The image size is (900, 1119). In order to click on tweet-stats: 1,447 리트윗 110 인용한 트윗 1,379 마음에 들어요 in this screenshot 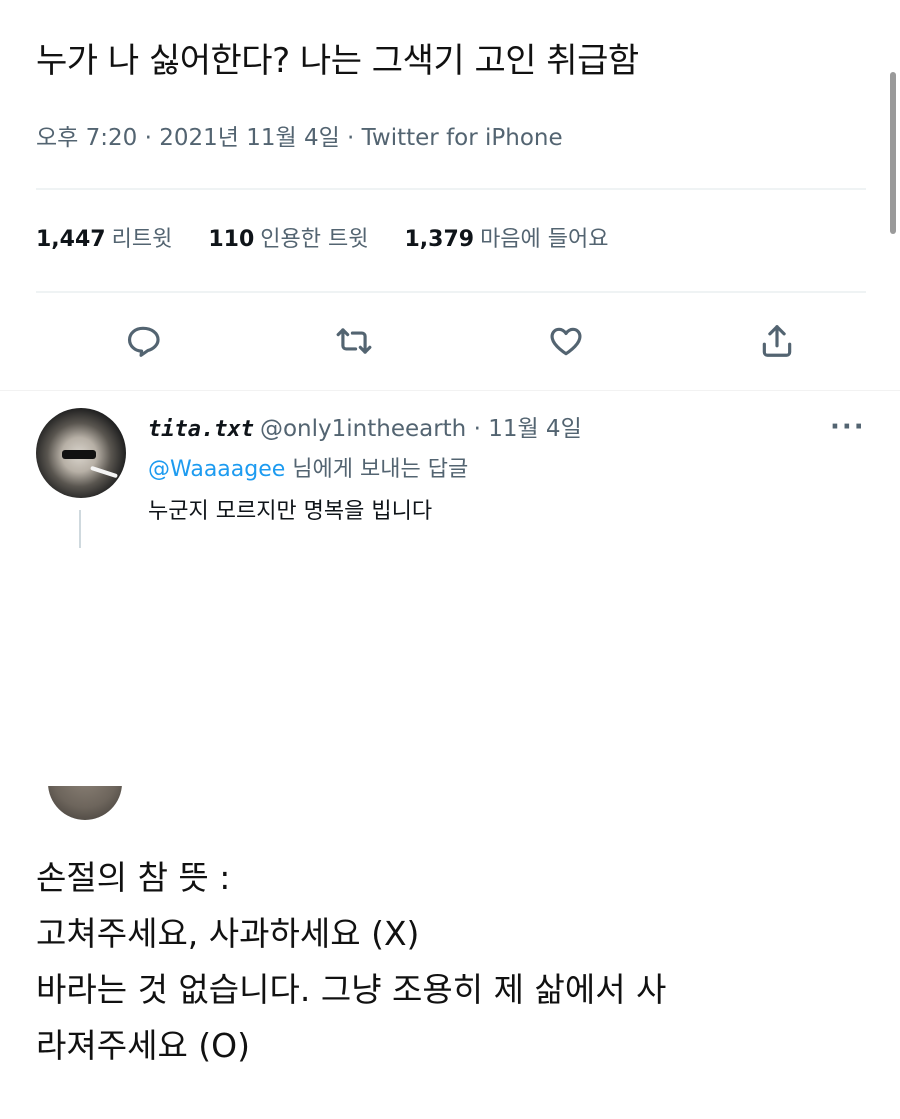, I will do `click(322, 240)`.